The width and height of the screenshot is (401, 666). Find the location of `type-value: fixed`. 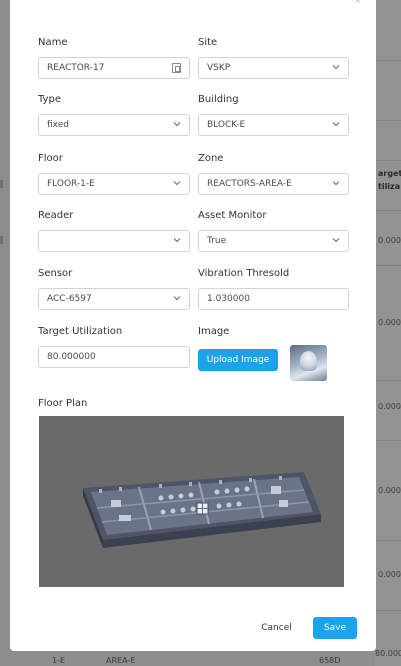

type-value: fixed is located at coordinates (58, 125).